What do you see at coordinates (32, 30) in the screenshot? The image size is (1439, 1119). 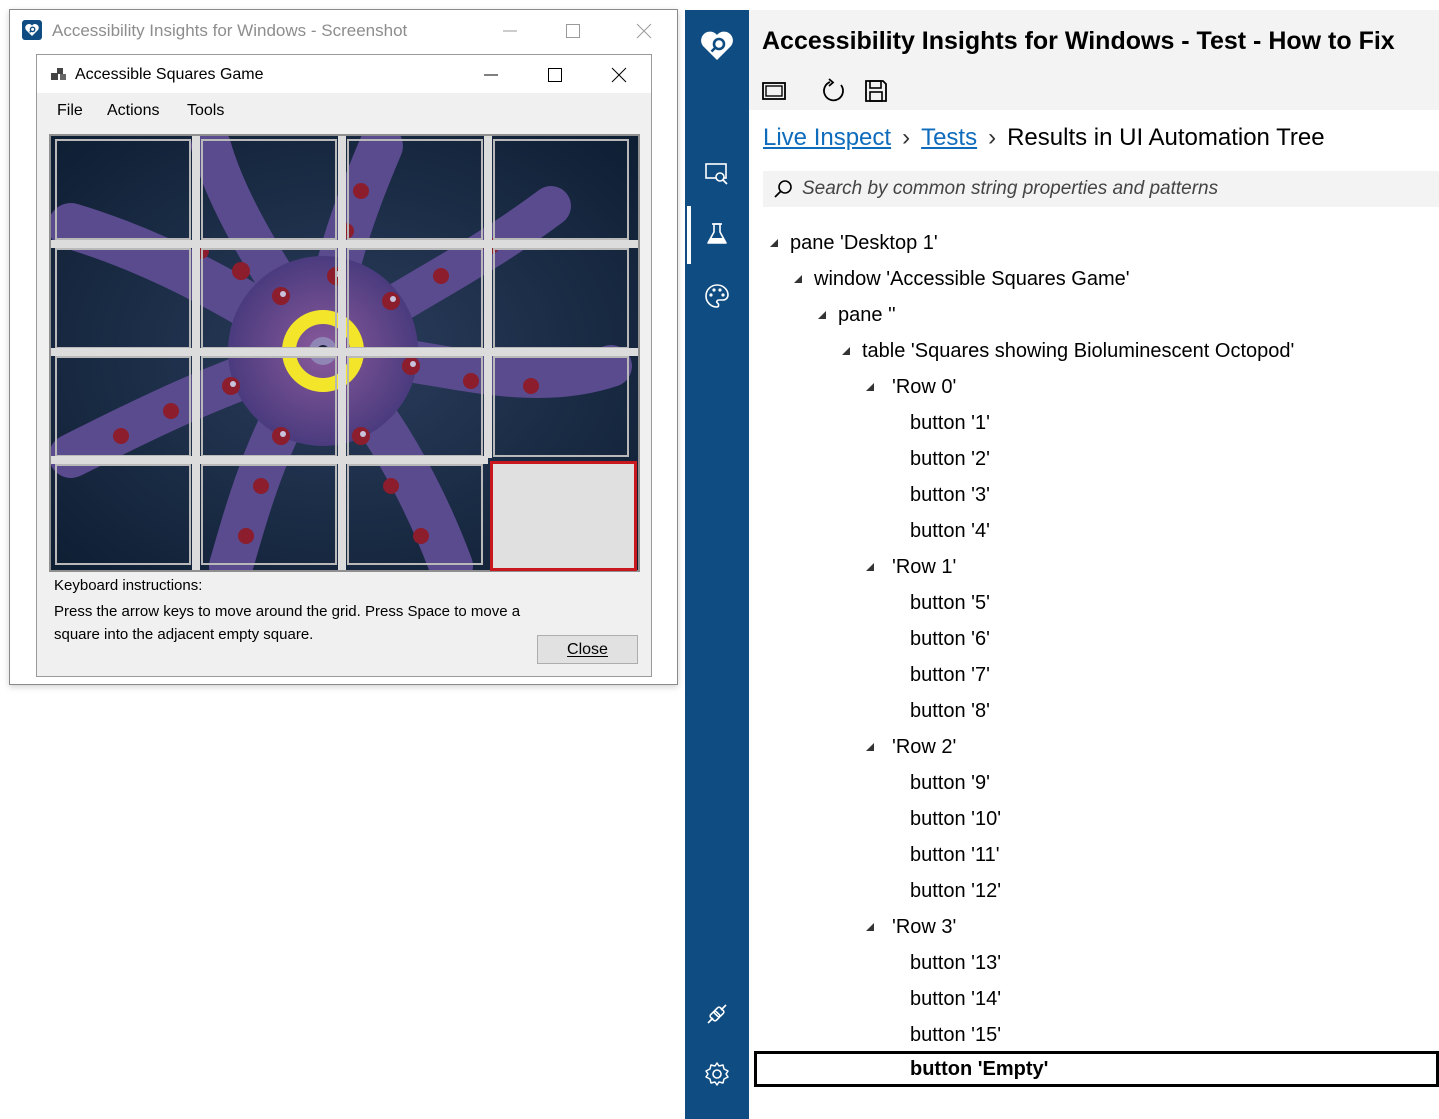 I see `accessibility-insights-app-icon` at bounding box center [32, 30].